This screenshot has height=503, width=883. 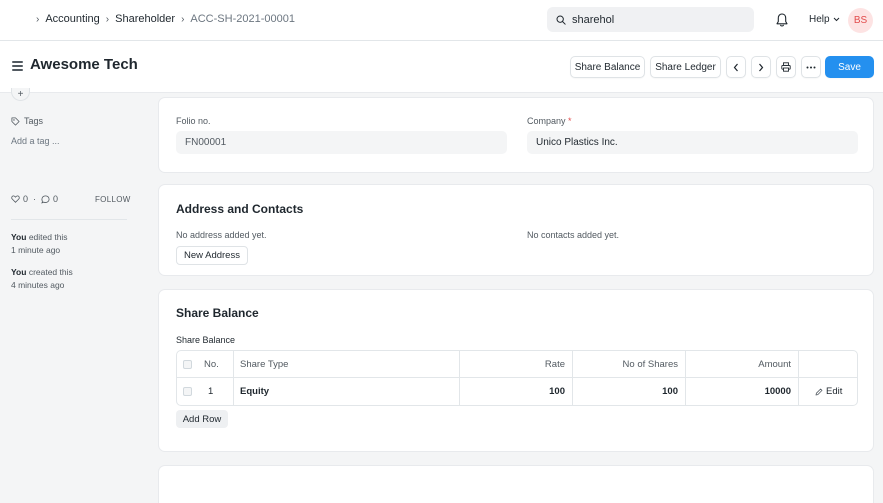 What do you see at coordinates (84, 64) in the screenshot?
I see `page-title: Awesome Tech` at bounding box center [84, 64].